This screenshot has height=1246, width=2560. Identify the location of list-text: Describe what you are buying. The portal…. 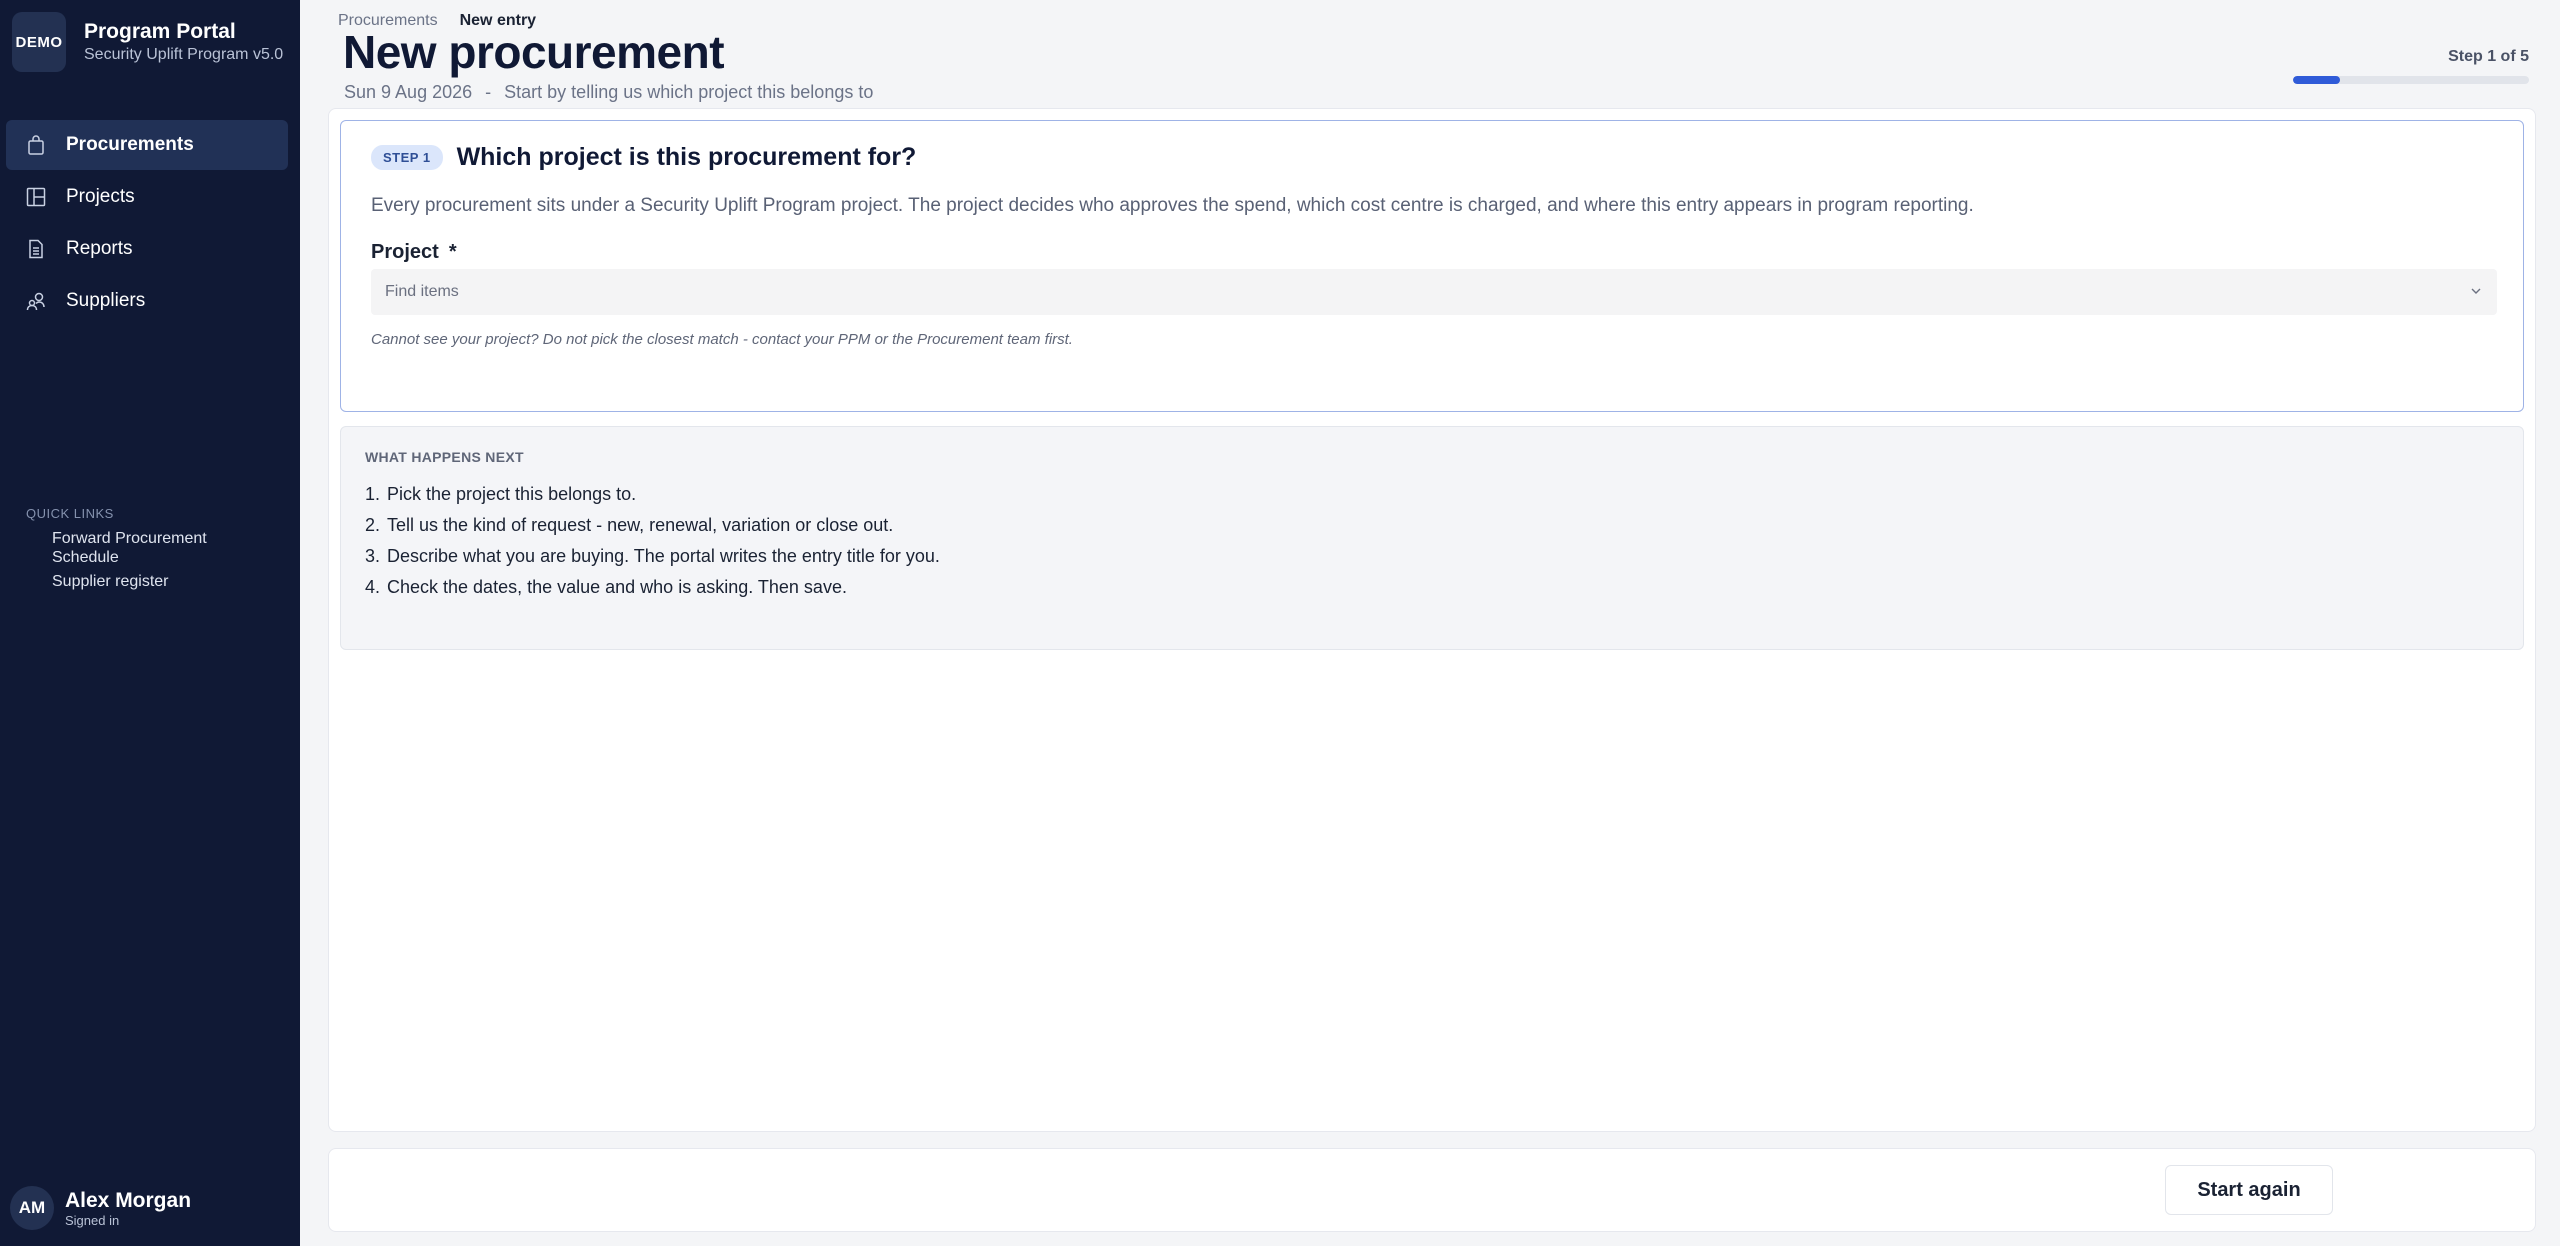
(663, 556).